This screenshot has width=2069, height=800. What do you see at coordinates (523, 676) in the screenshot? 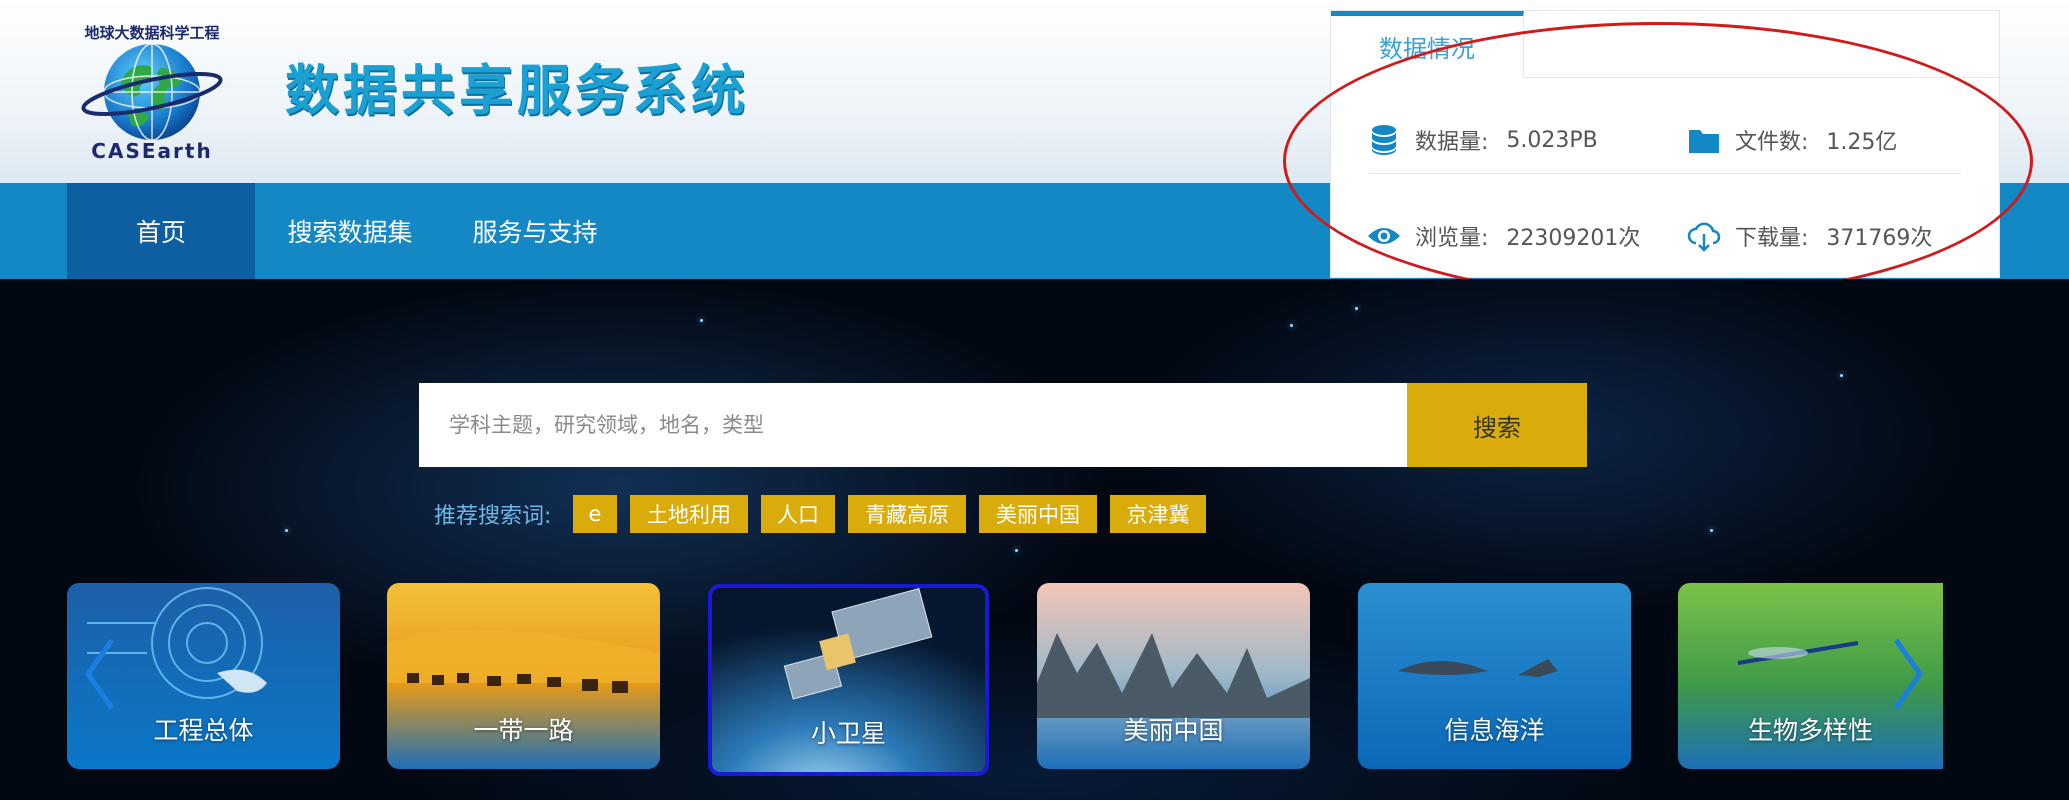
I see `card-belt-road: 一带一路` at bounding box center [523, 676].